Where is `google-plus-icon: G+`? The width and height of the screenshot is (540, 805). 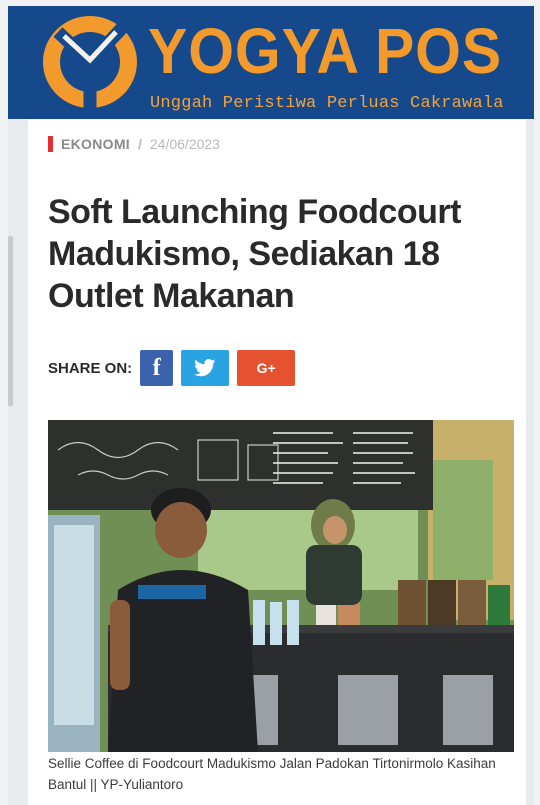 google-plus-icon: G+ is located at coordinates (266, 368).